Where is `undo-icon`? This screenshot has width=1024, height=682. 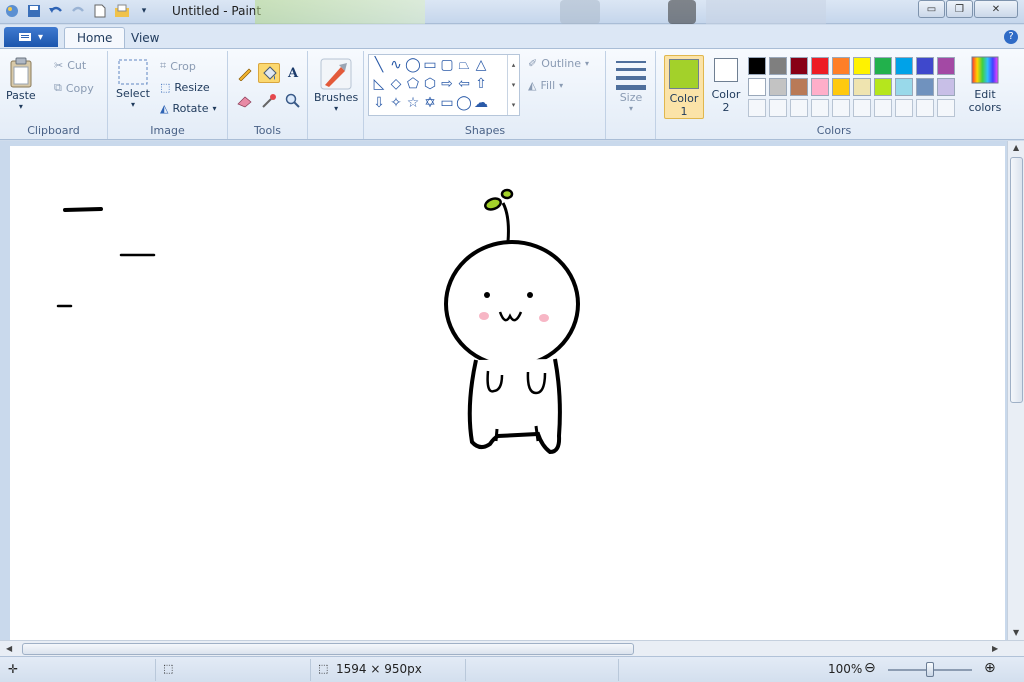
undo-icon is located at coordinates (56, 11).